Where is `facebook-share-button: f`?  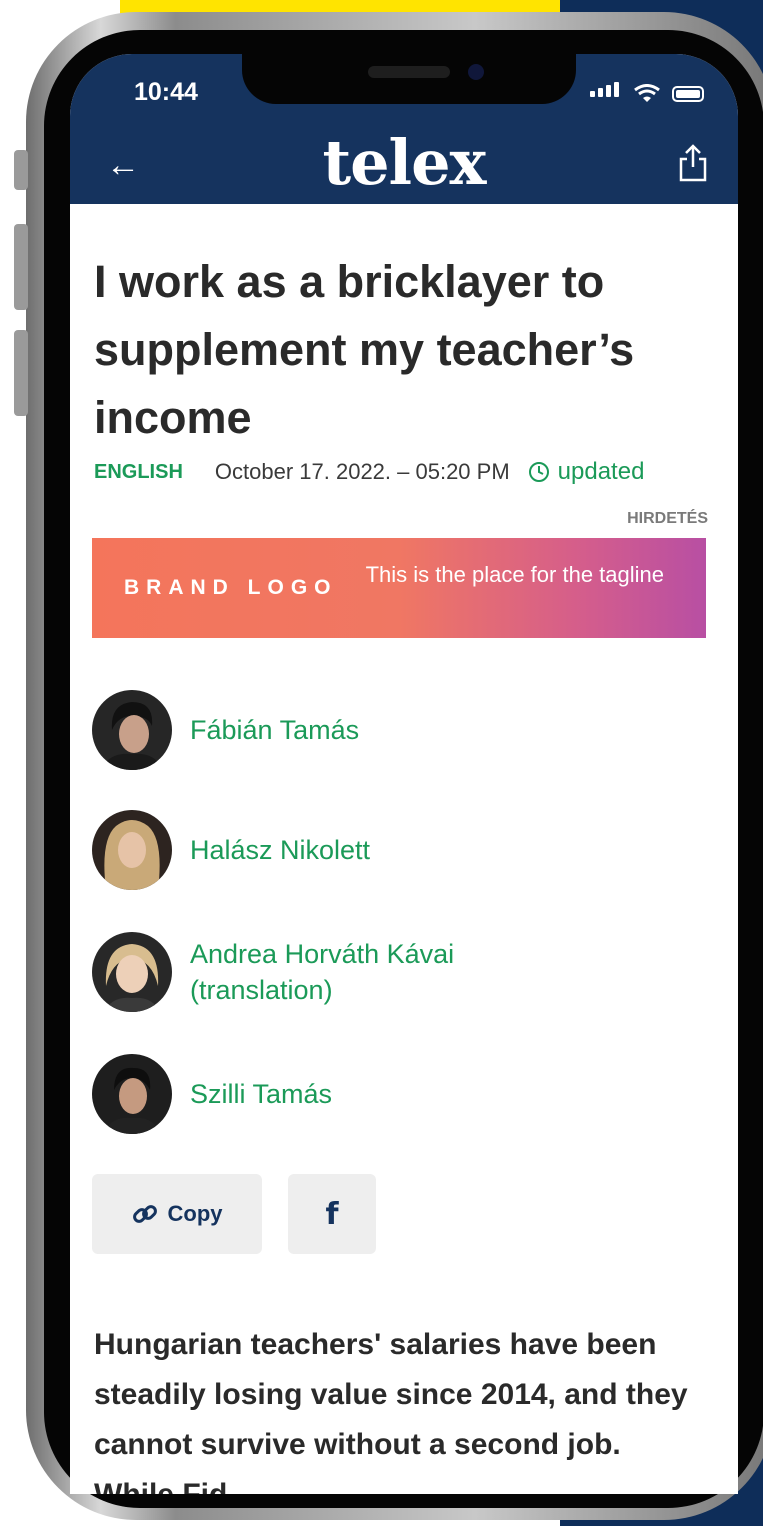
facebook-share-button: f is located at coordinates (332, 1214).